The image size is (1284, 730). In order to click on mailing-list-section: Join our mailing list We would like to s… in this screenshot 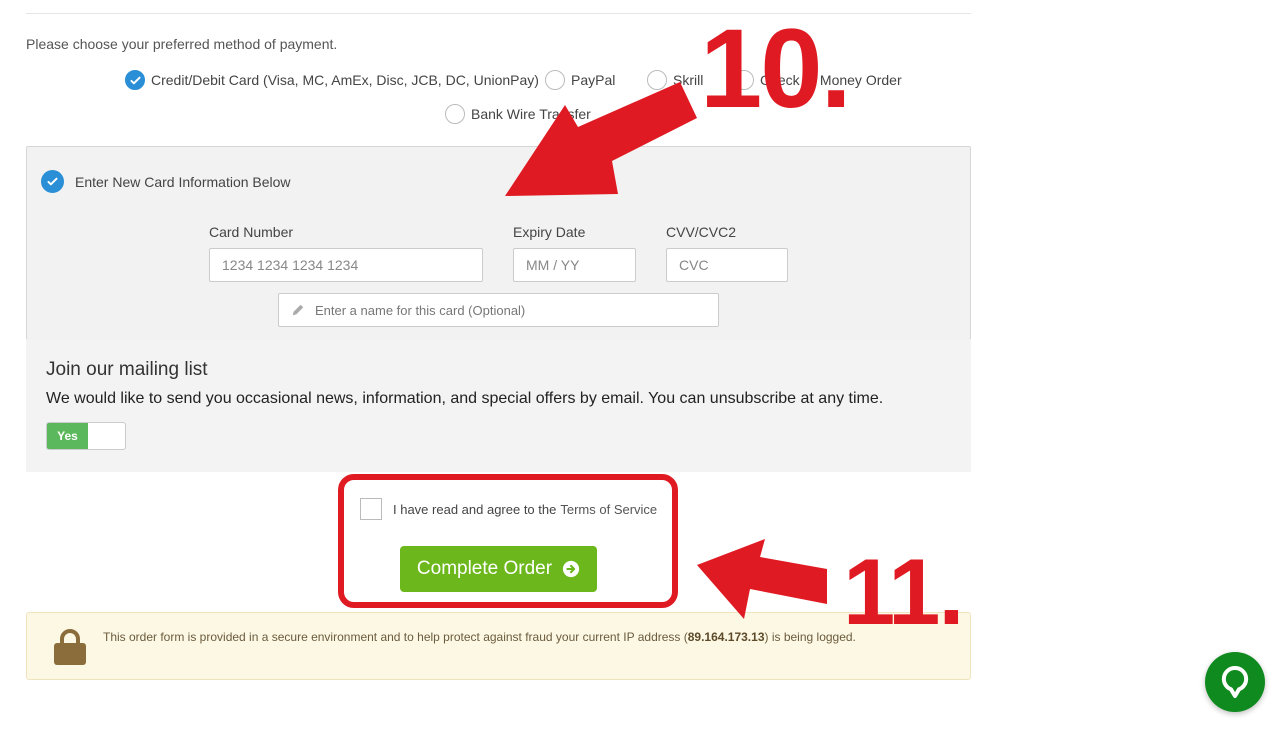, I will do `click(498, 405)`.